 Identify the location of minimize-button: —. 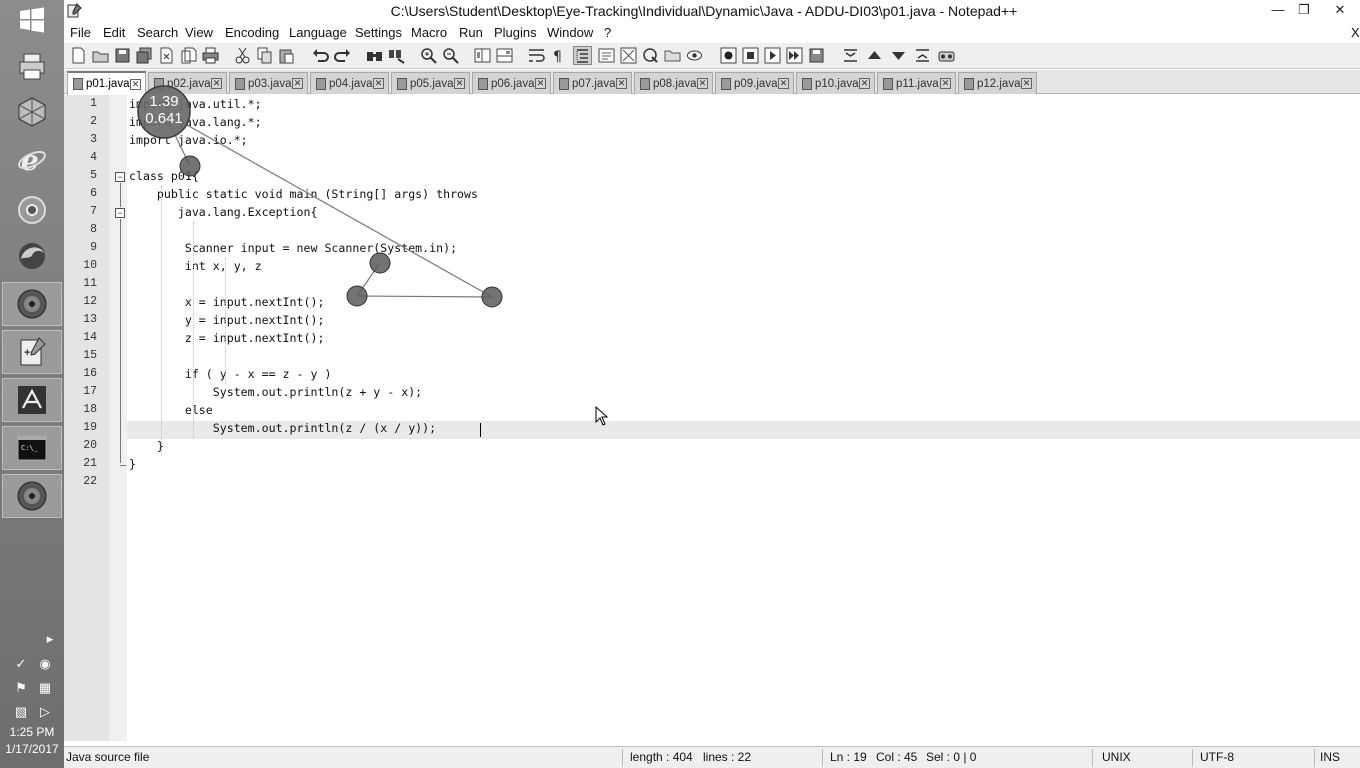
(1278, 11).